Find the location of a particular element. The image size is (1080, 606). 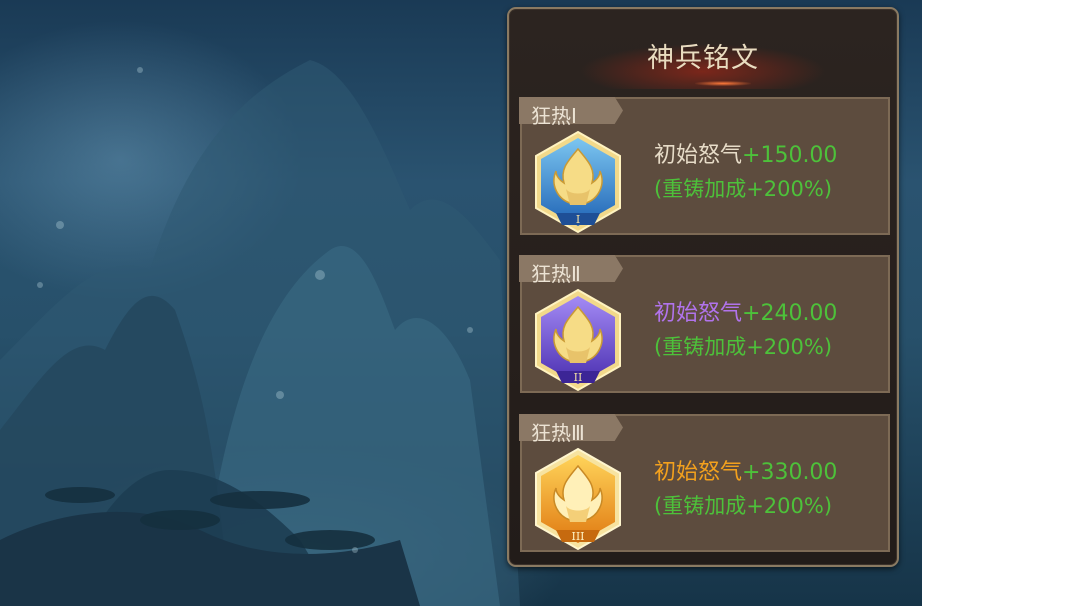

inscription-card-2: 狂热Ⅱ II 初始怒气+240.00 (重铸加成+200%) is located at coordinates (704, 325).